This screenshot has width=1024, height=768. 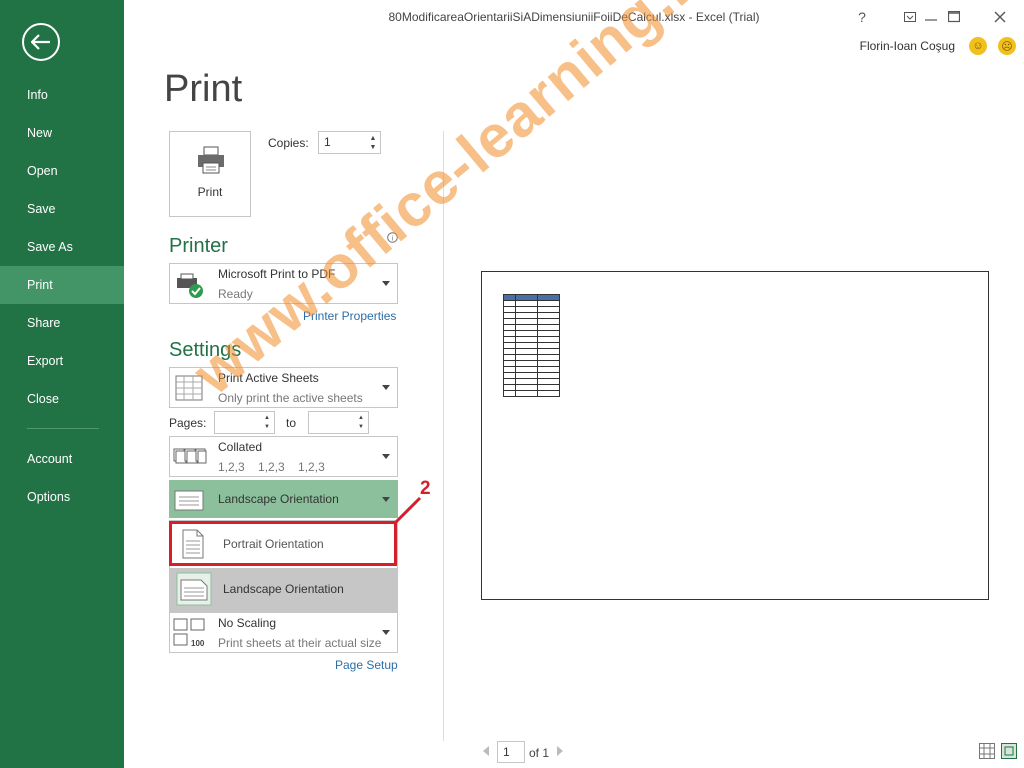 I want to click on print-what-subtitle: Only print the active sheets, so click(x=290, y=398).